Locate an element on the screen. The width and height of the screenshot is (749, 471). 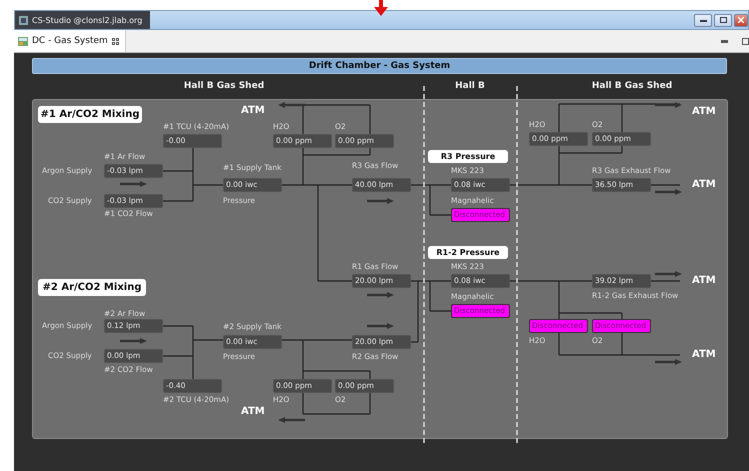
section-title: R1-2 Pressure is located at coordinates (468, 252).